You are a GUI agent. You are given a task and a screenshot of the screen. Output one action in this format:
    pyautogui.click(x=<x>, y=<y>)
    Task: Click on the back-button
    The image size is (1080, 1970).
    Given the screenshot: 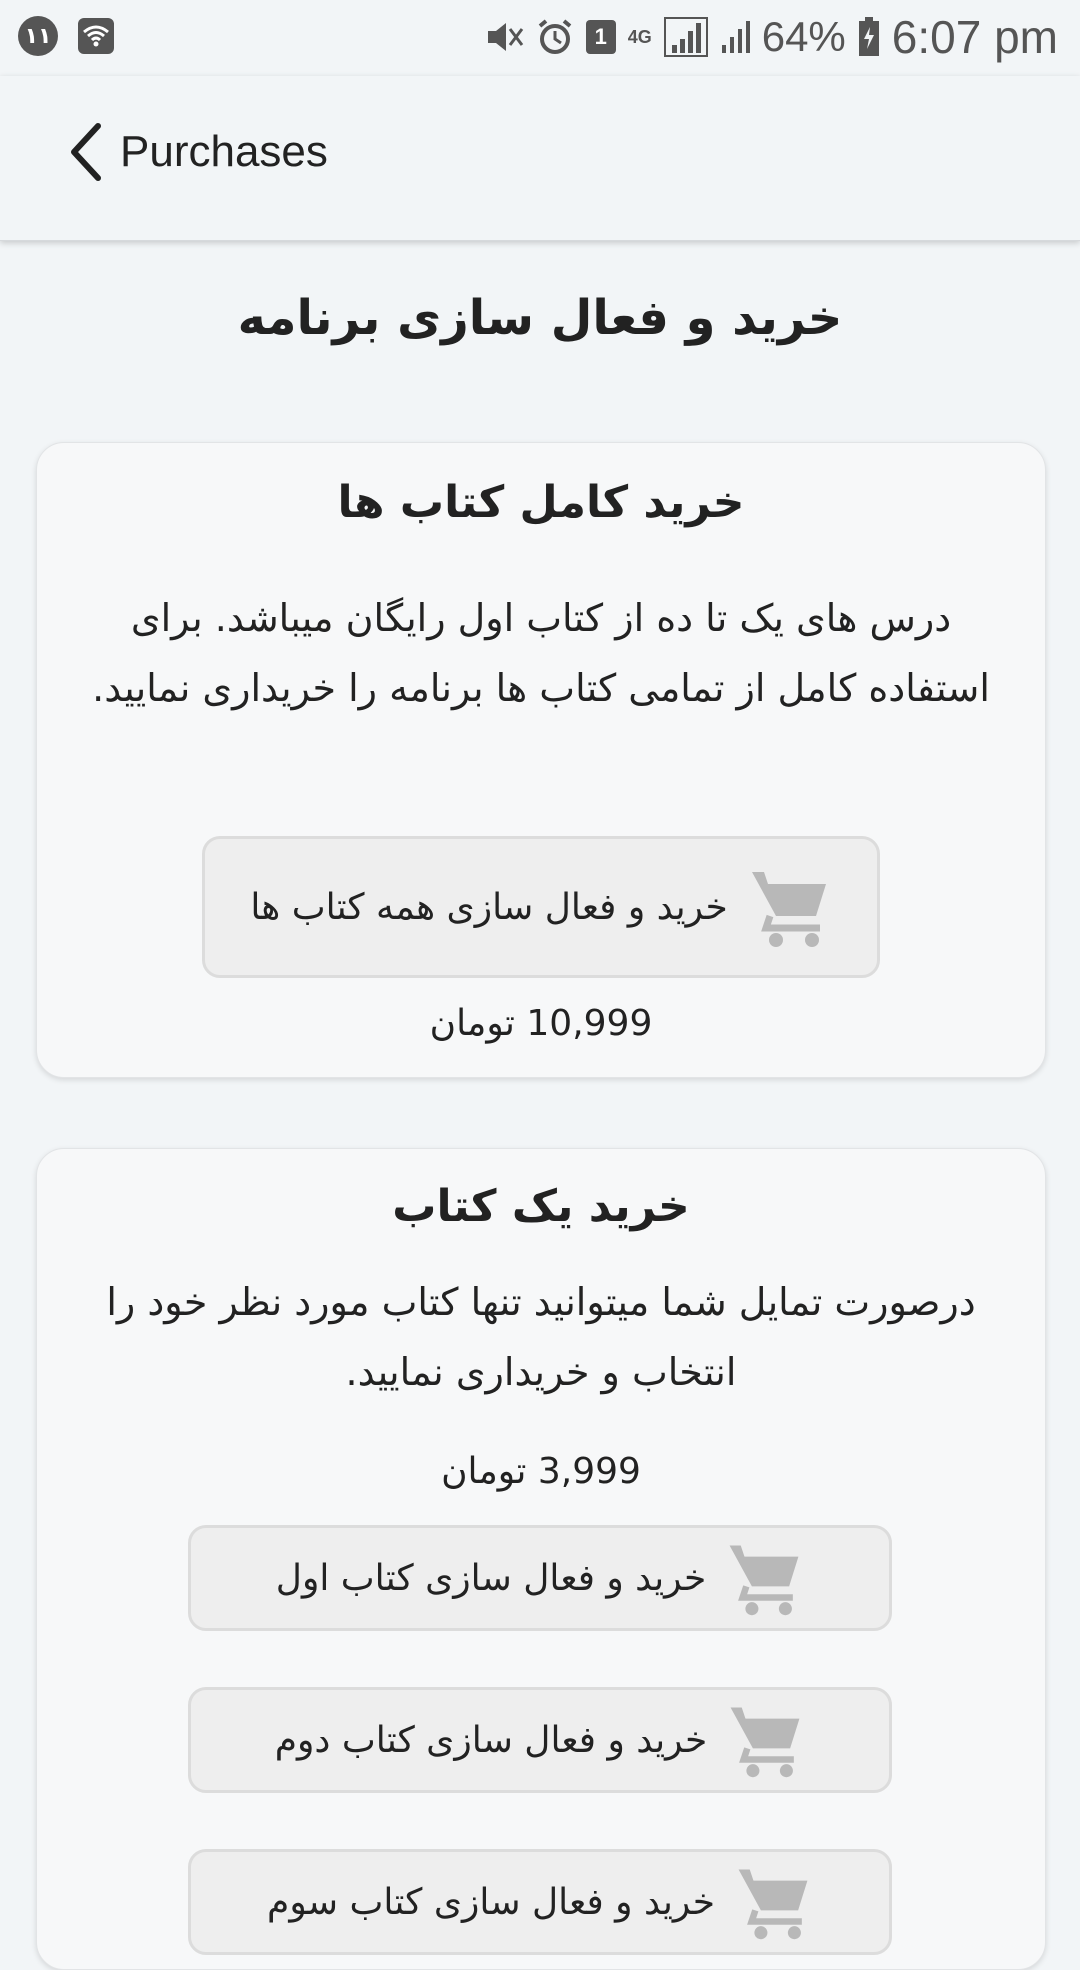 What is the action you would take?
    pyautogui.click(x=86, y=152)
    